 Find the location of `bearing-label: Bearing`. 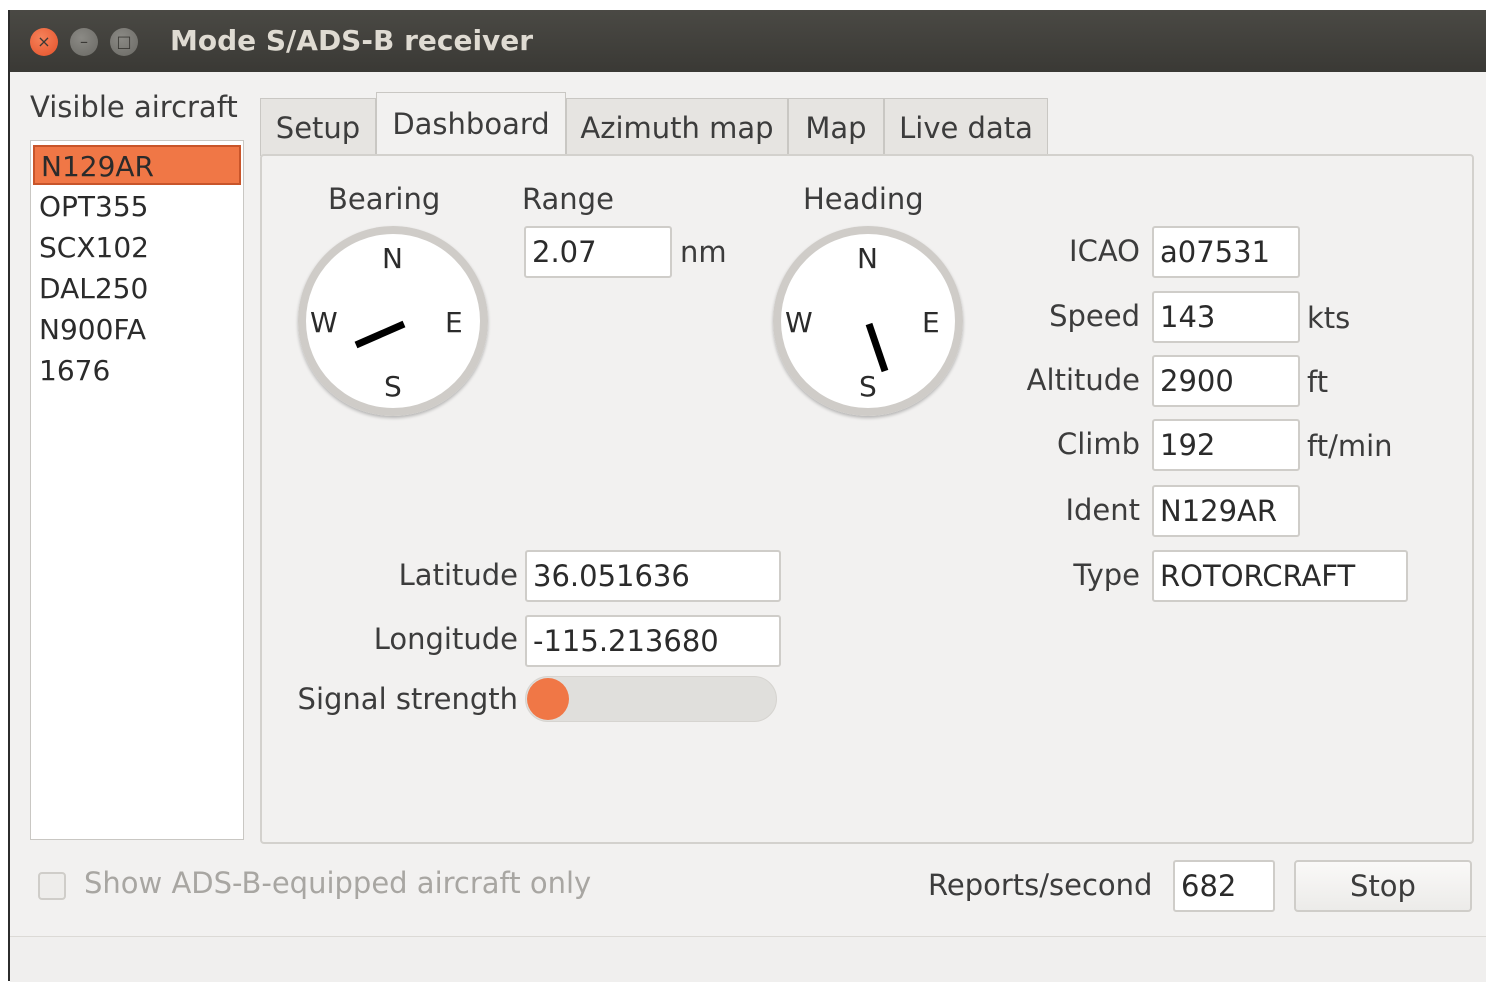

bearing-label: Bearing is located at coordinates (384, 199).